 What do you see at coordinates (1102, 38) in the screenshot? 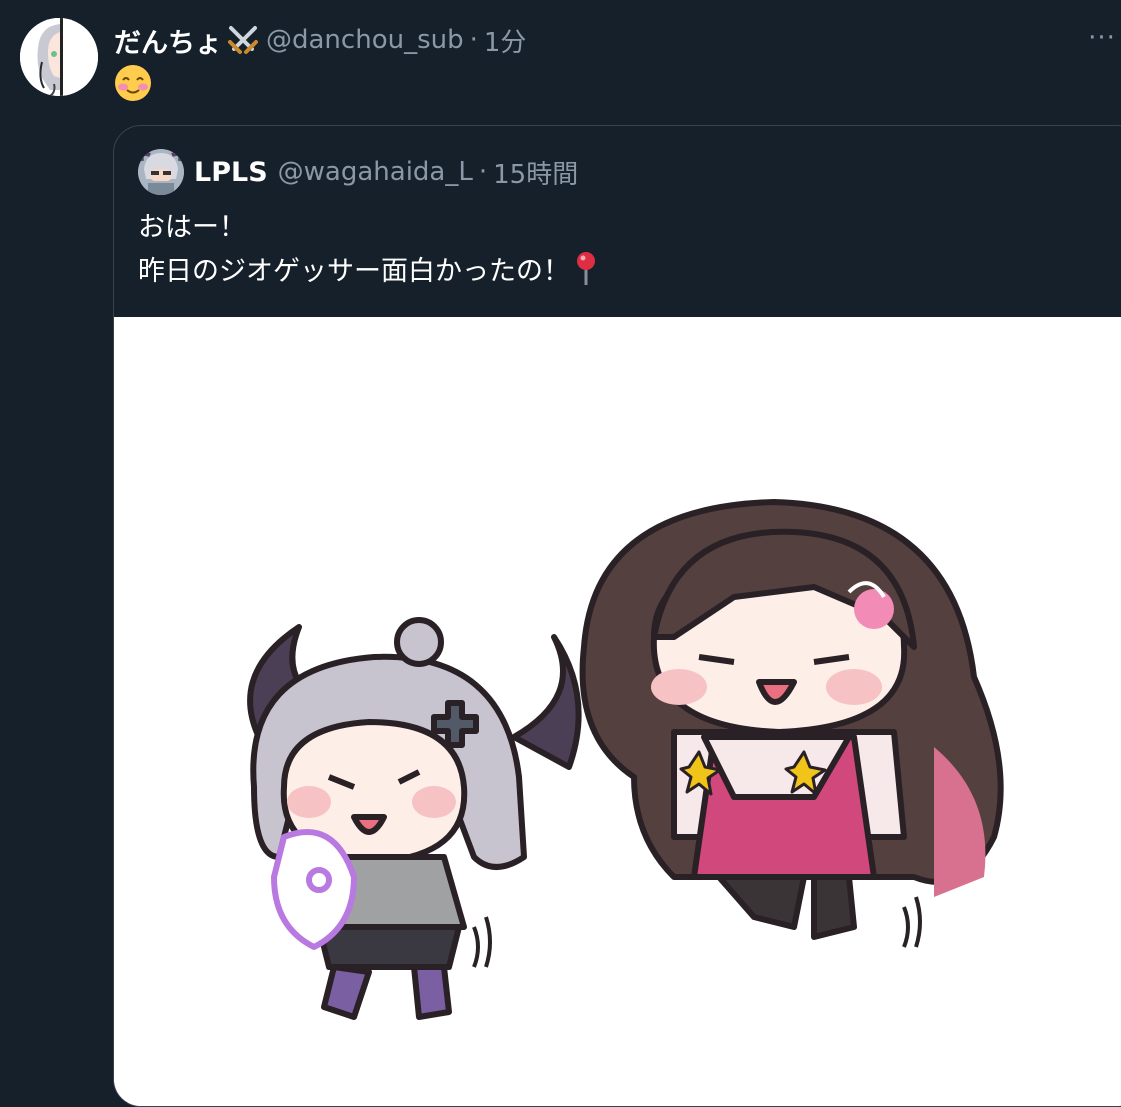
I see `more-options-button: ···` at bounding box center [1102, 38].